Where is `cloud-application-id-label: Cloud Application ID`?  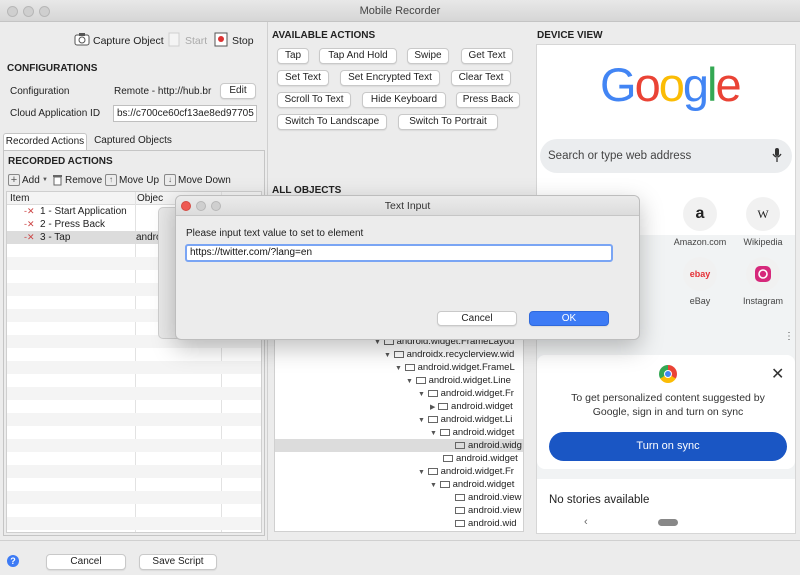
cloud-application-id-label: Cloud Application ID is located at coordinates (55, 113).